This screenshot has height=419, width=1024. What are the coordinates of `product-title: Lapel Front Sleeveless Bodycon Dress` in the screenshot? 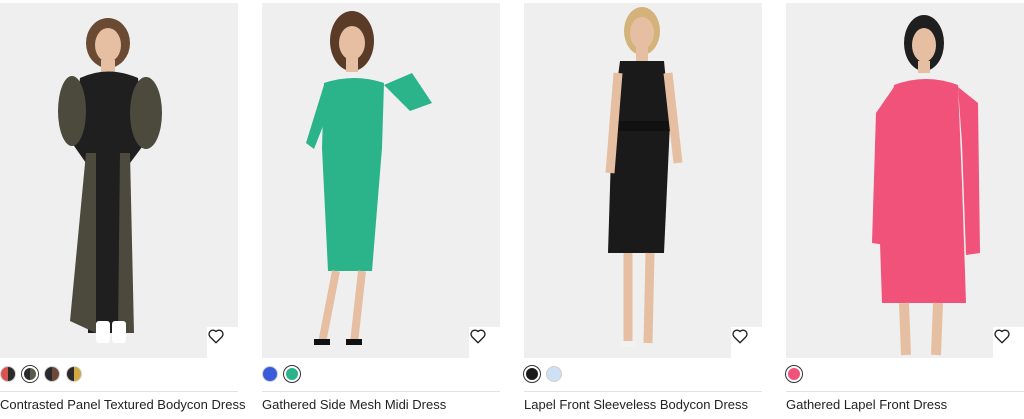 It's located at (654, 404).